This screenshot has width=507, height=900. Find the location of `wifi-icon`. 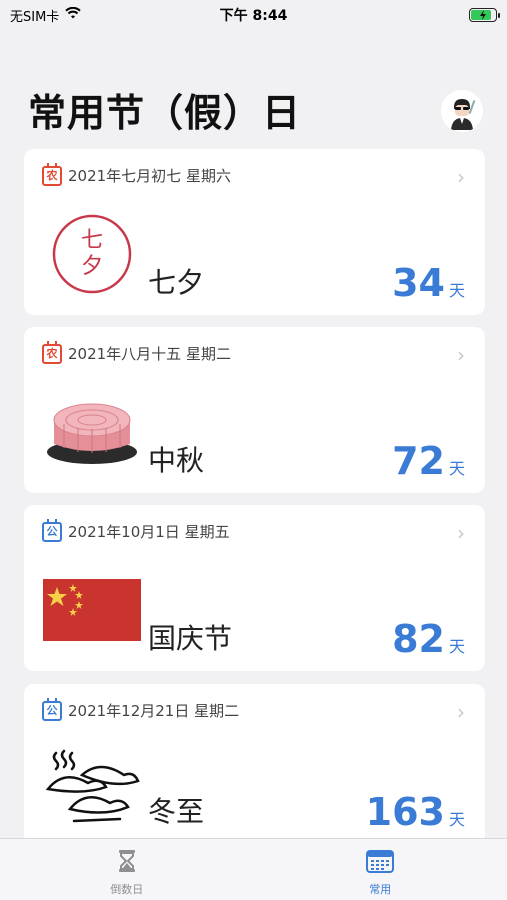

wifi-icon is located at coordinates (73, 14).